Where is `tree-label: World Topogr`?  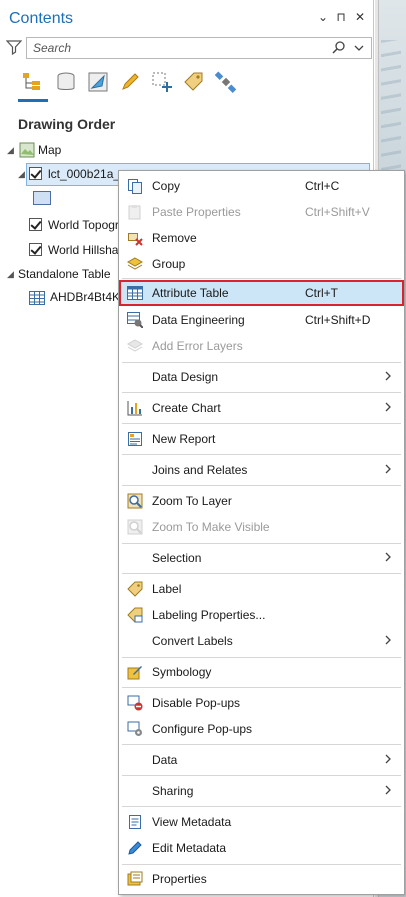
tree-label: World Topogr is located at coordinates (83, 225).